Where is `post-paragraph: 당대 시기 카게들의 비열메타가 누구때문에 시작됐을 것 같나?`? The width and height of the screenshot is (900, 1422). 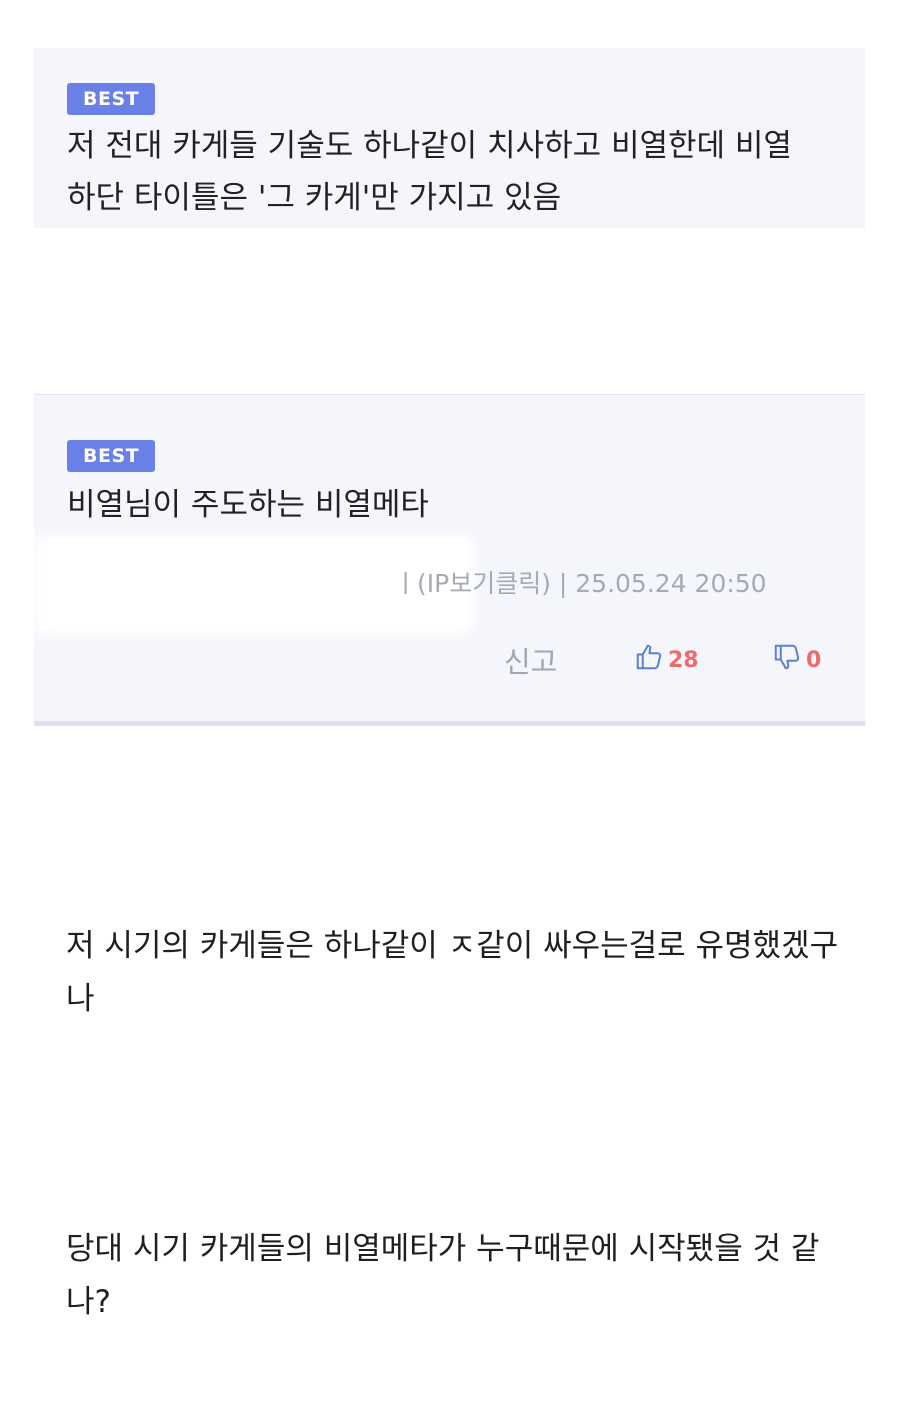
post-paragraph: 당대 시기 카게들의 비열메타가 누구때문에 시작됐을 것 같나? is located at coordinates (443, 1275).